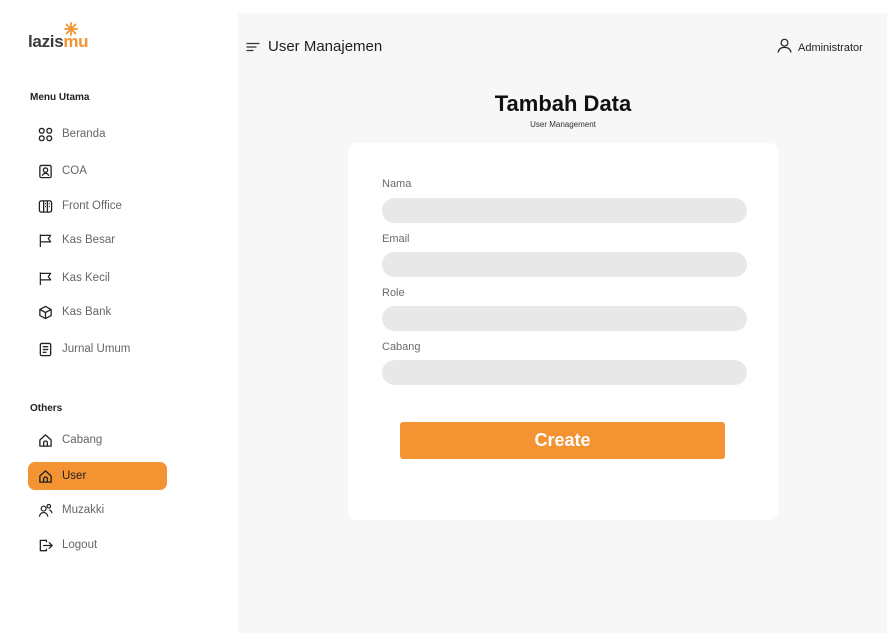  Describe the element at coordinates (393, 293) in the screenshot. I see `role-label: Role` at that location.